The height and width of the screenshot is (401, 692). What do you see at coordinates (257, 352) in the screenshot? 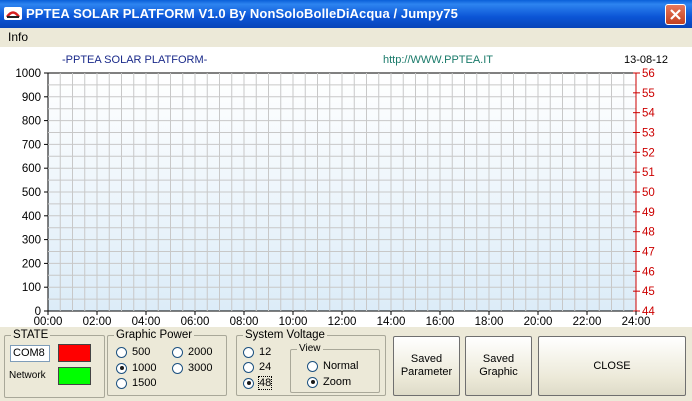
I see `voltage-option-12: 12` at bounding box center [257, 352].